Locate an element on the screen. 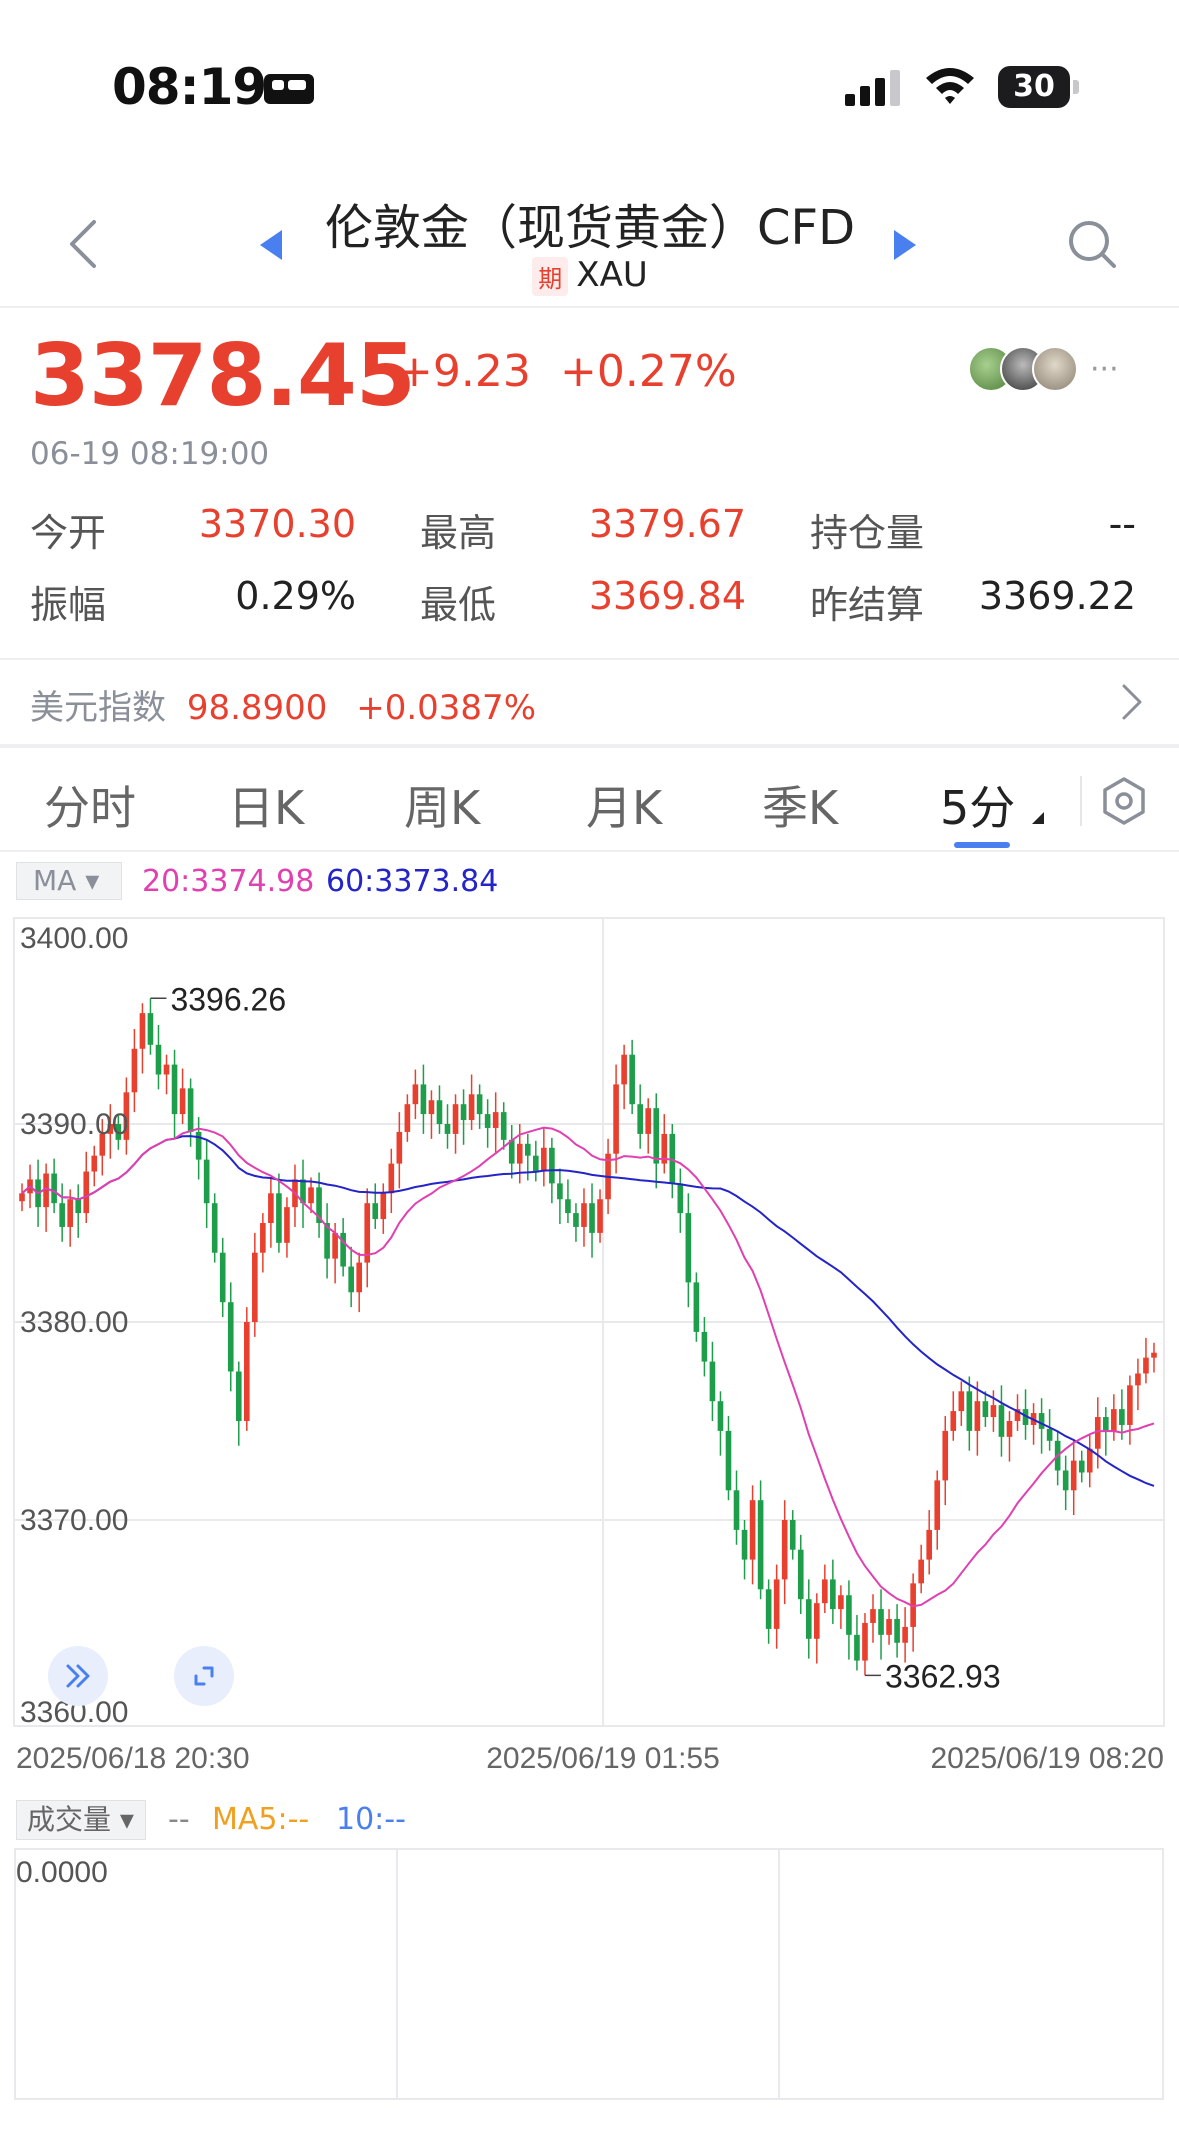 The width and height of the screenshot is (1179, 2151). stat-label-amplitude: 振幅 is located at coordinates (68, 605).